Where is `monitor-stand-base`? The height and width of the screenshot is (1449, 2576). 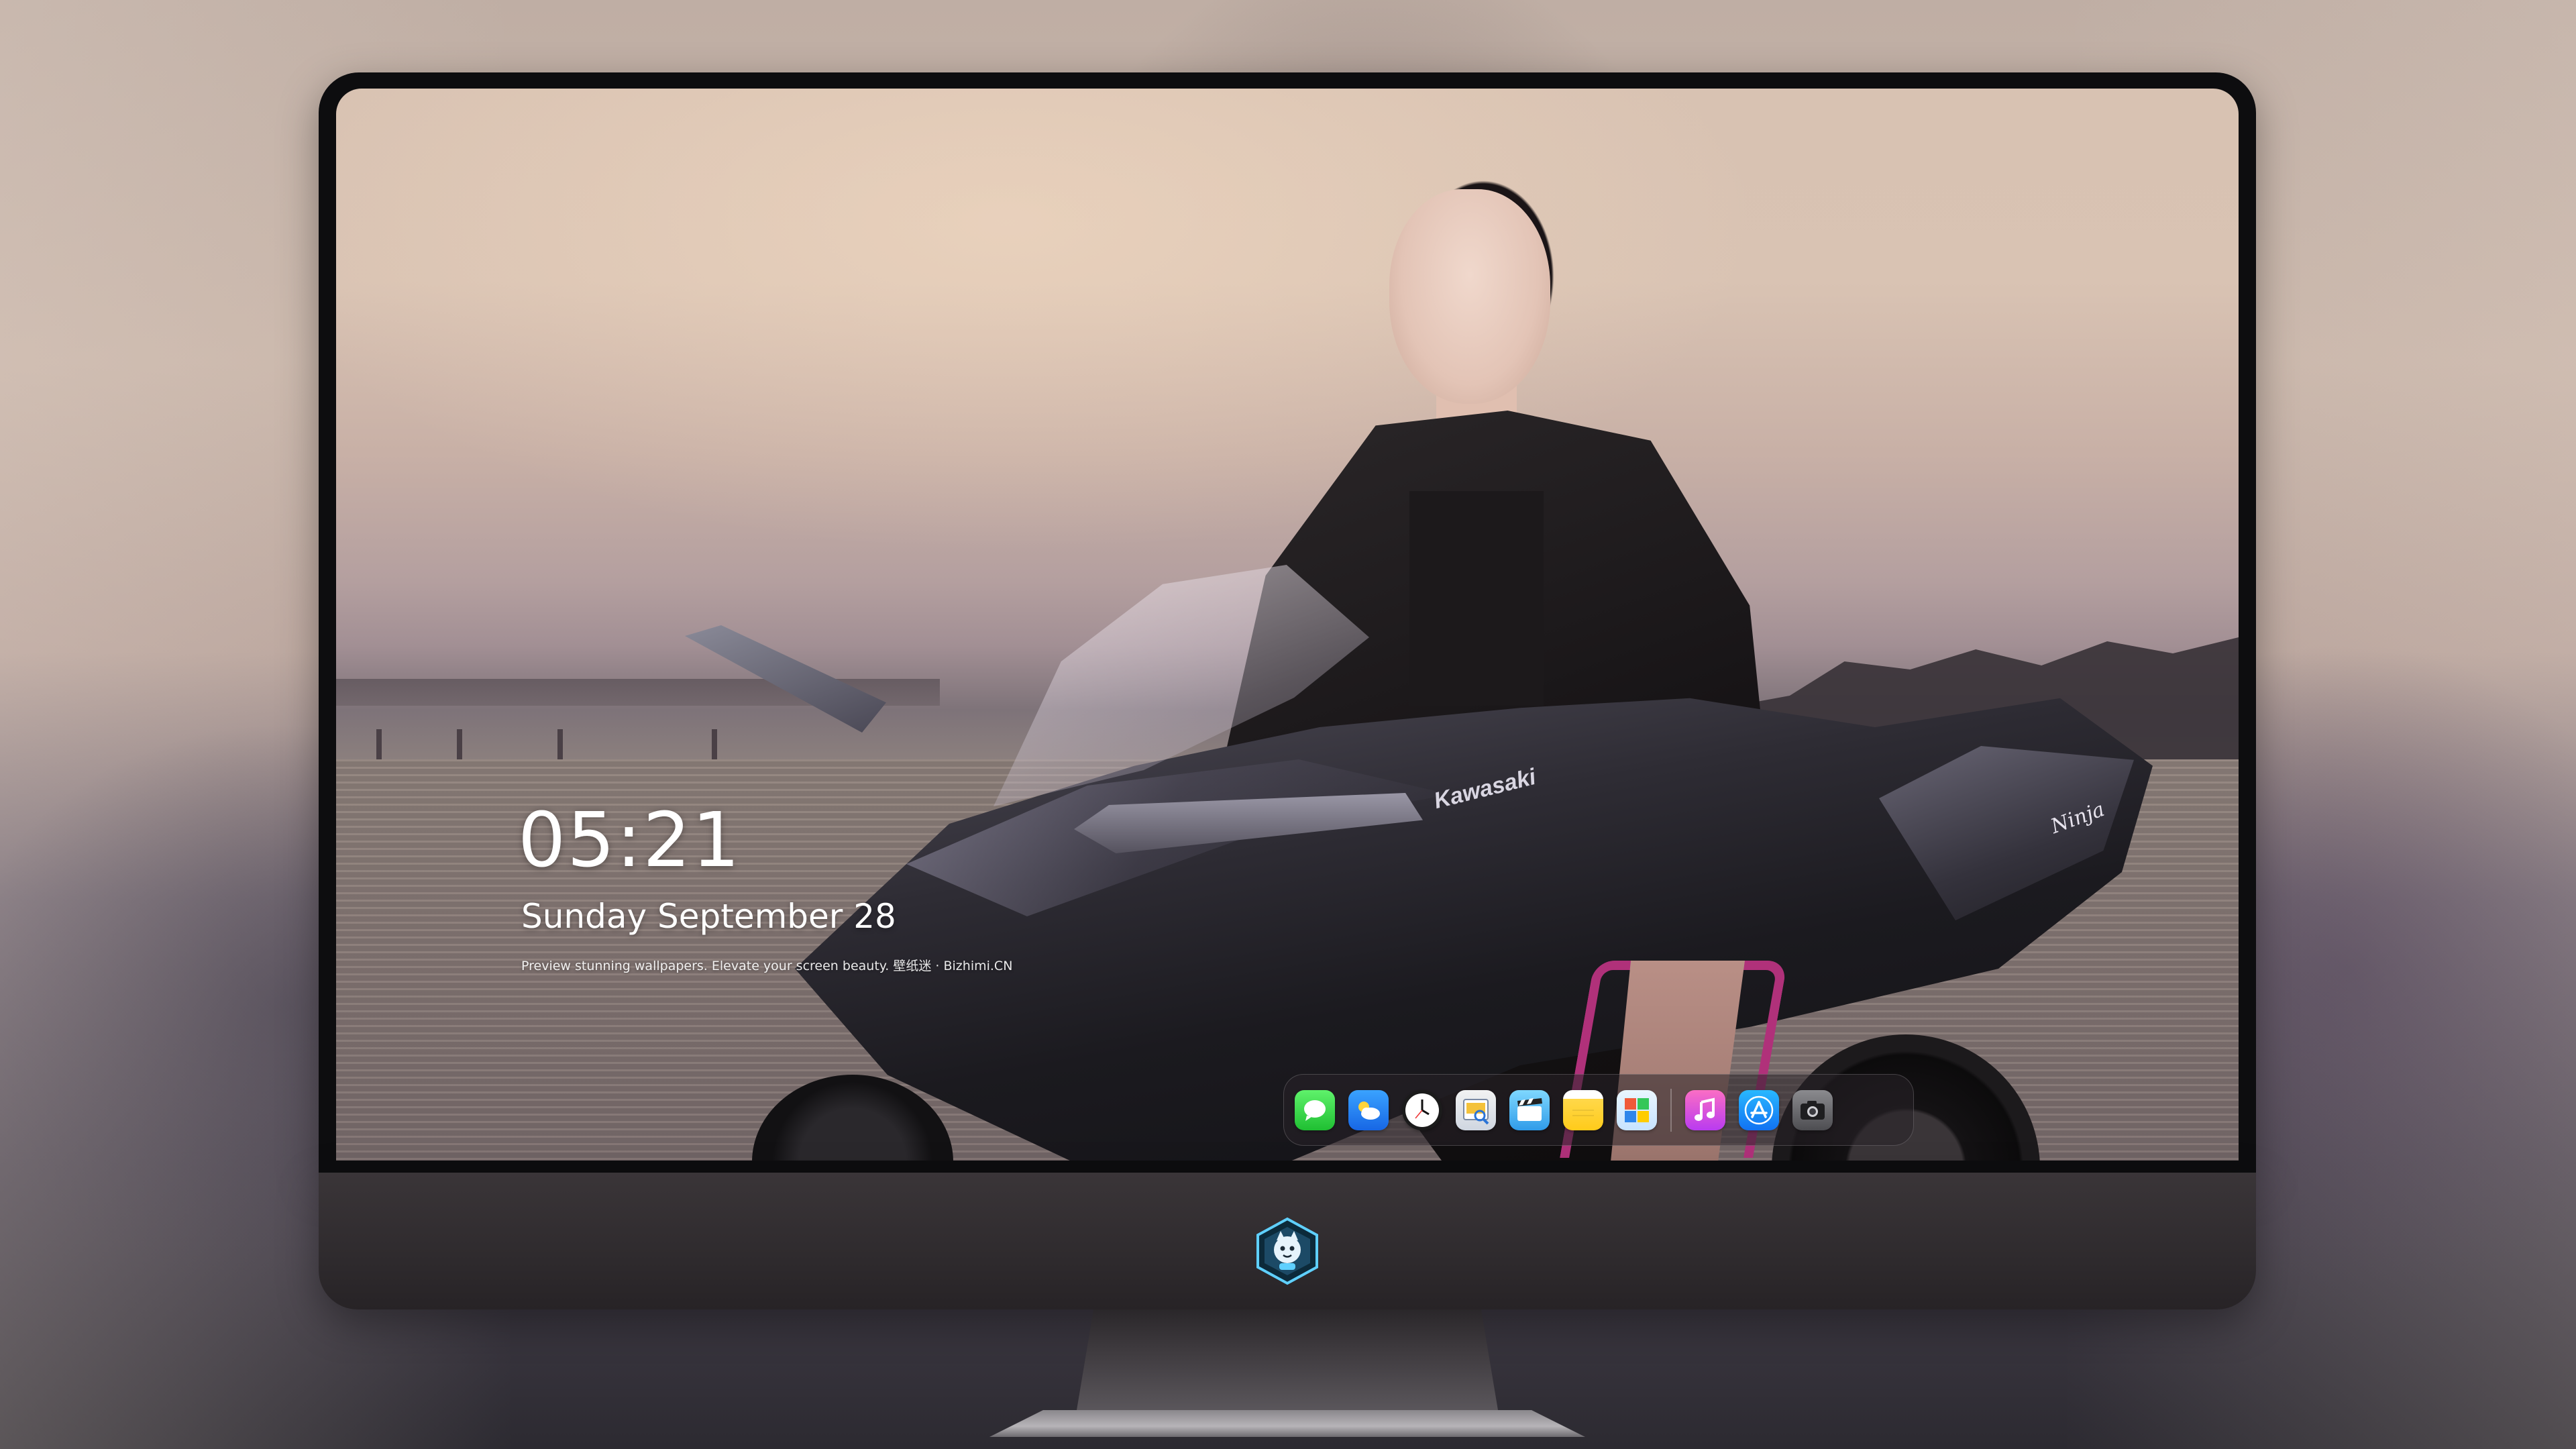 monitor-stand-base is located at coordinates (1287, 1423).